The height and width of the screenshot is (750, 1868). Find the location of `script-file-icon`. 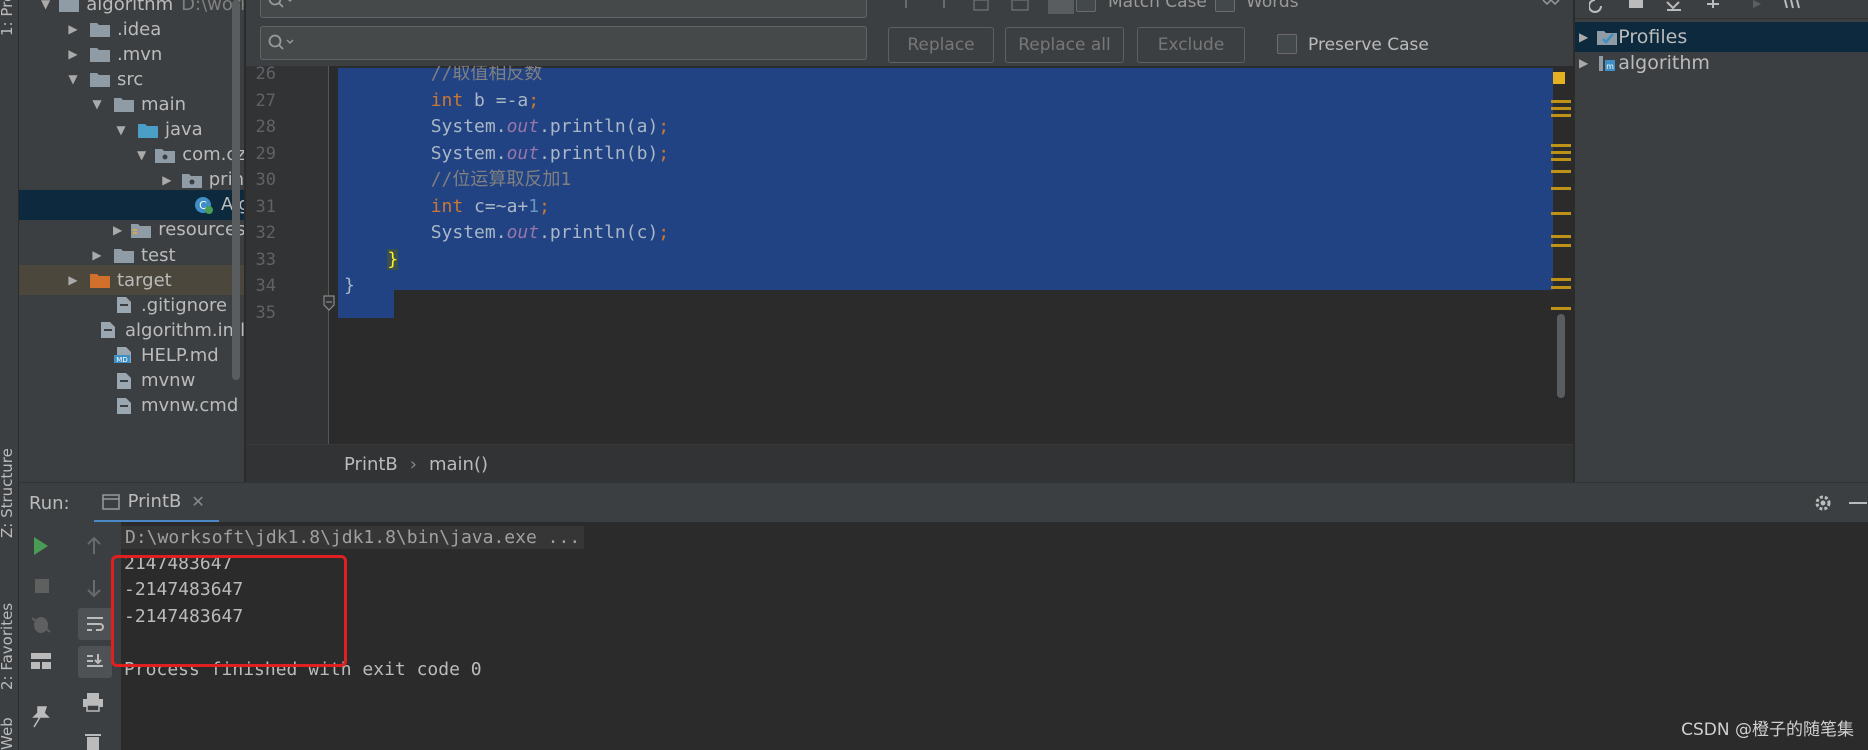

script-file-icon is located at coordinates (124, 380).